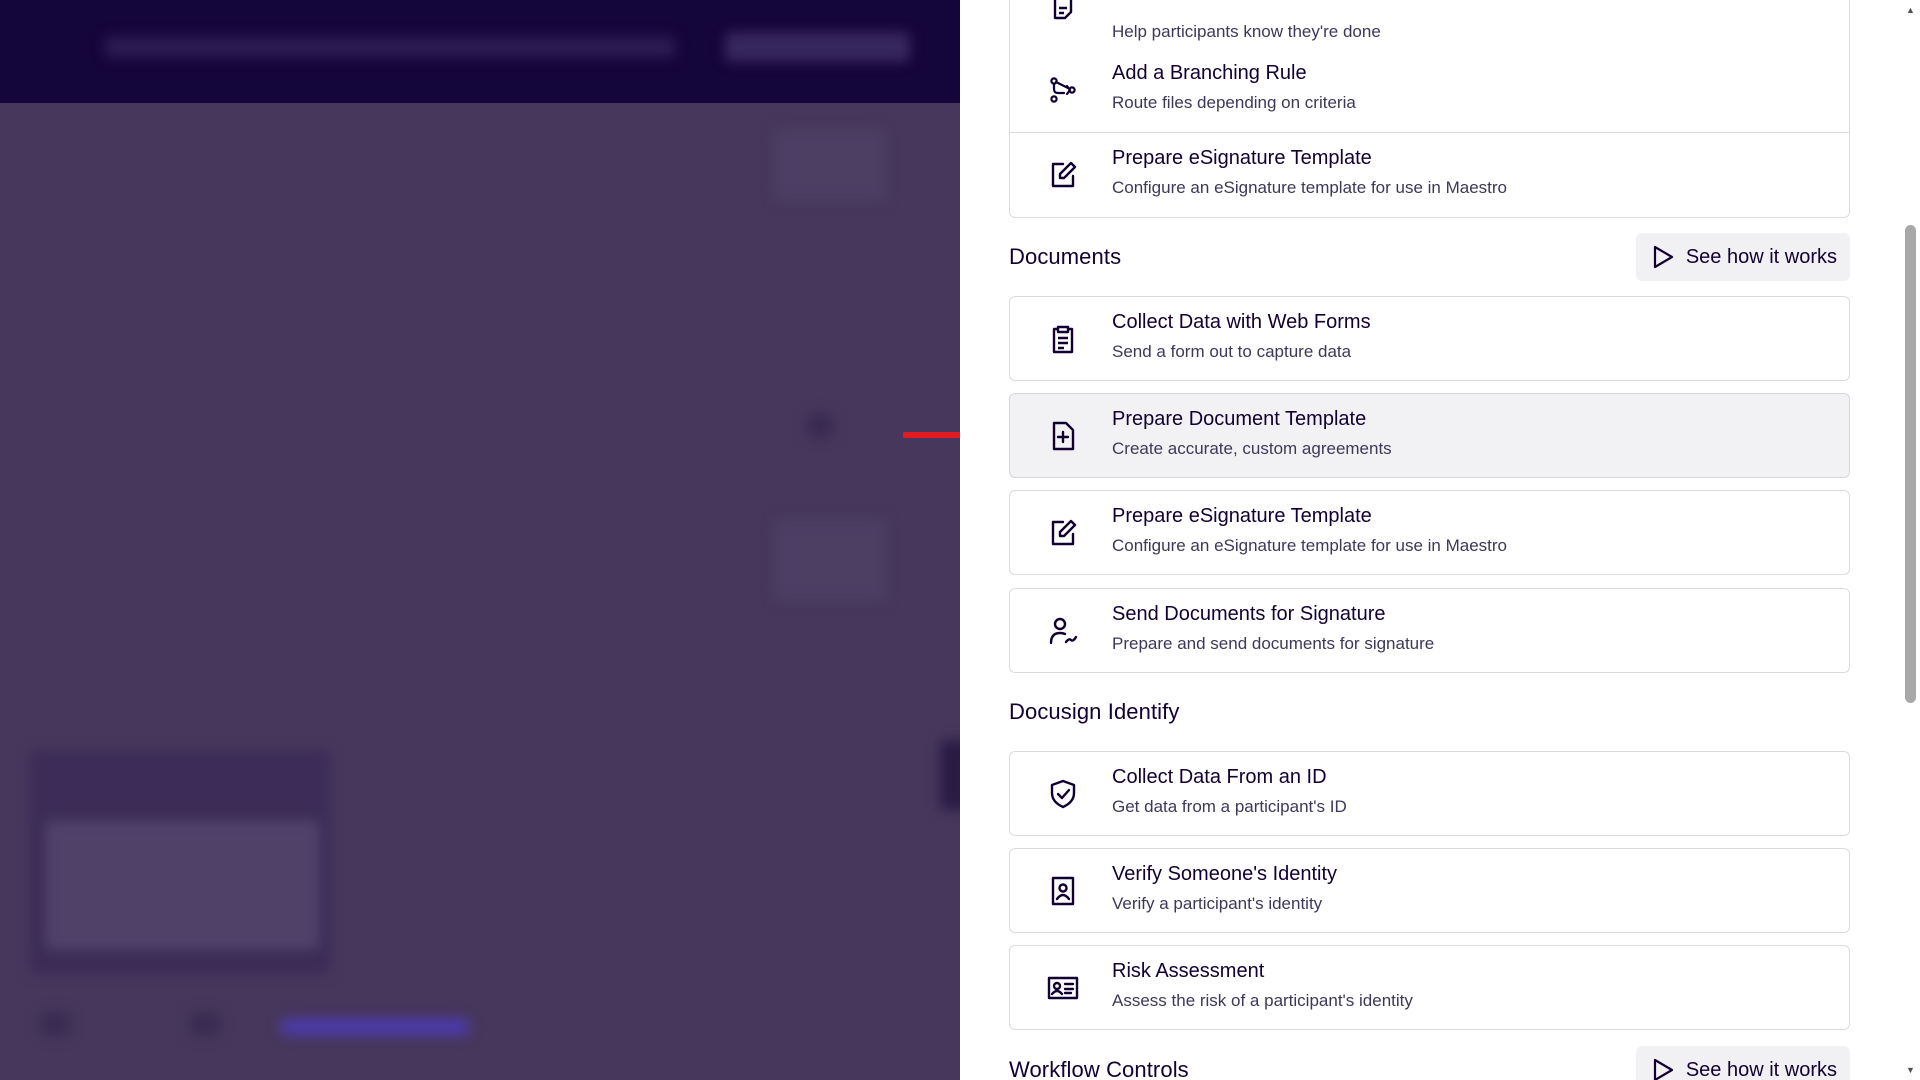  Describe the element at coordinates (1273, 643) in the screenshot. I see `step-card-desc: Prepare and send documents for signature` at that location.